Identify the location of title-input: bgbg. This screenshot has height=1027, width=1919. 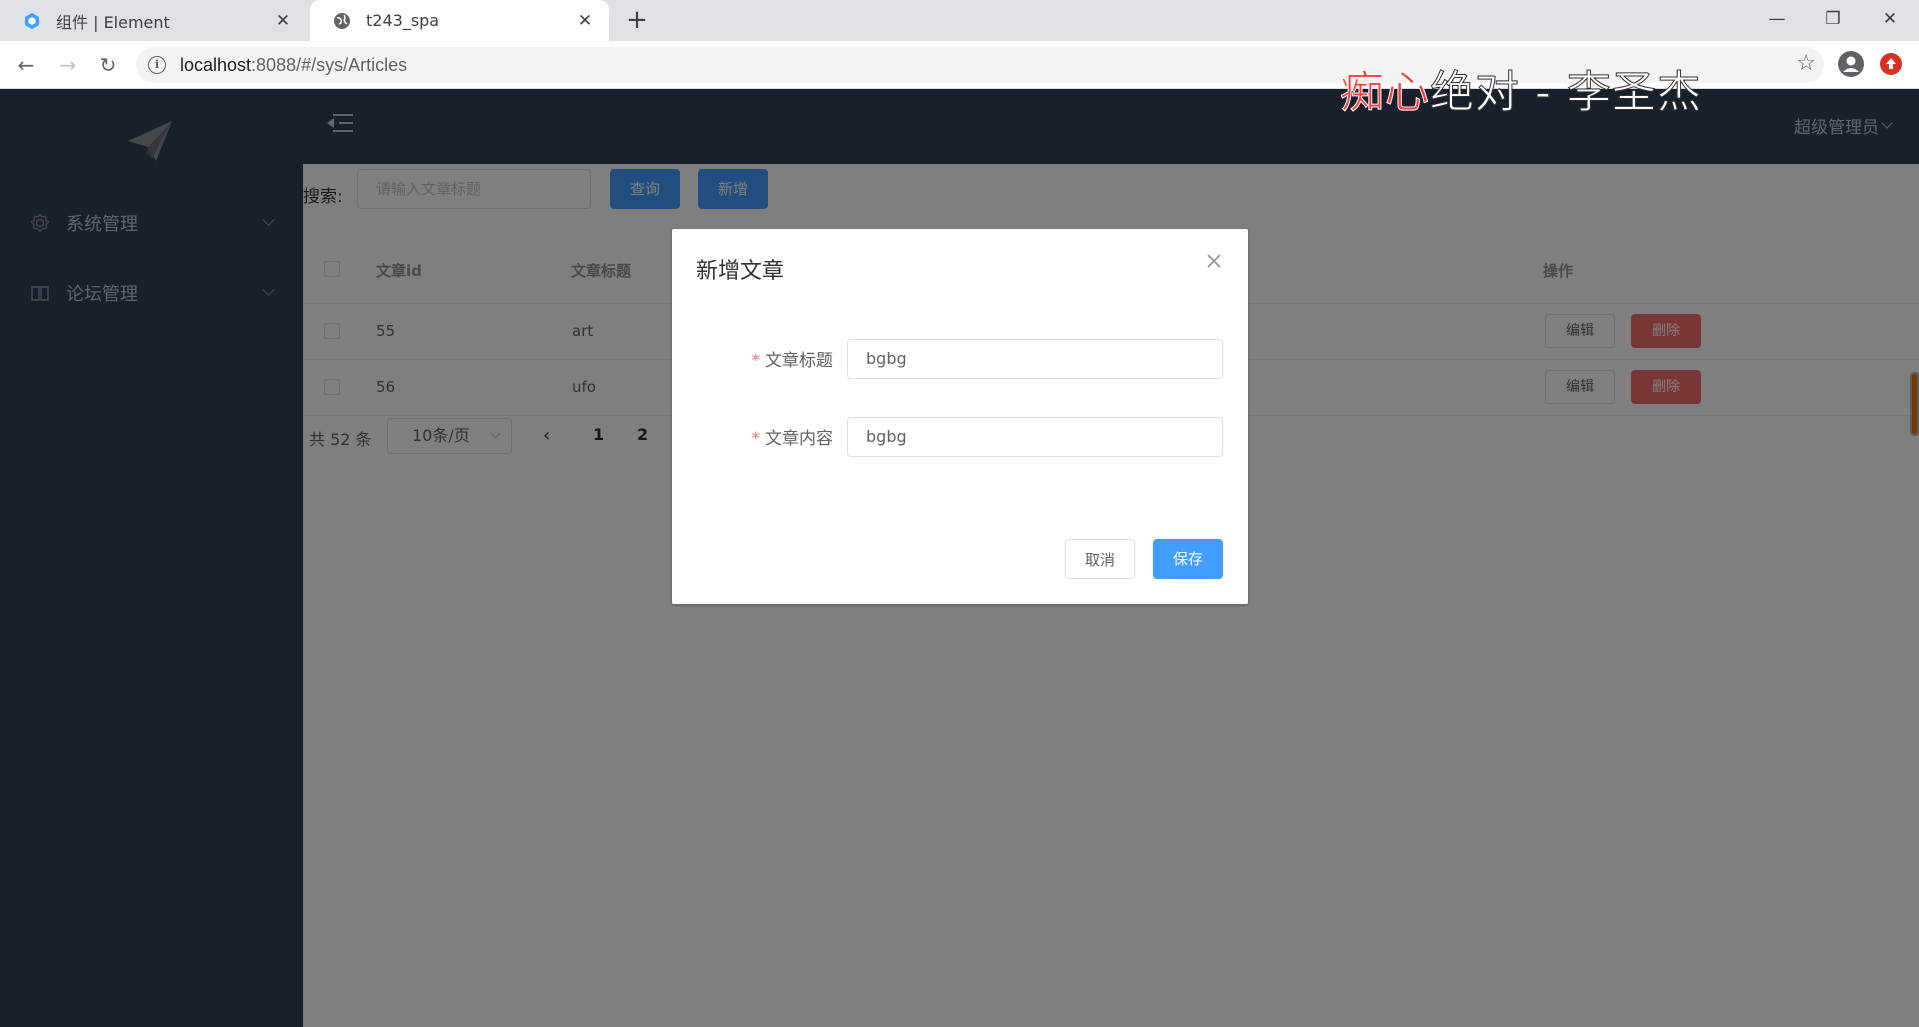
(1035, 359).